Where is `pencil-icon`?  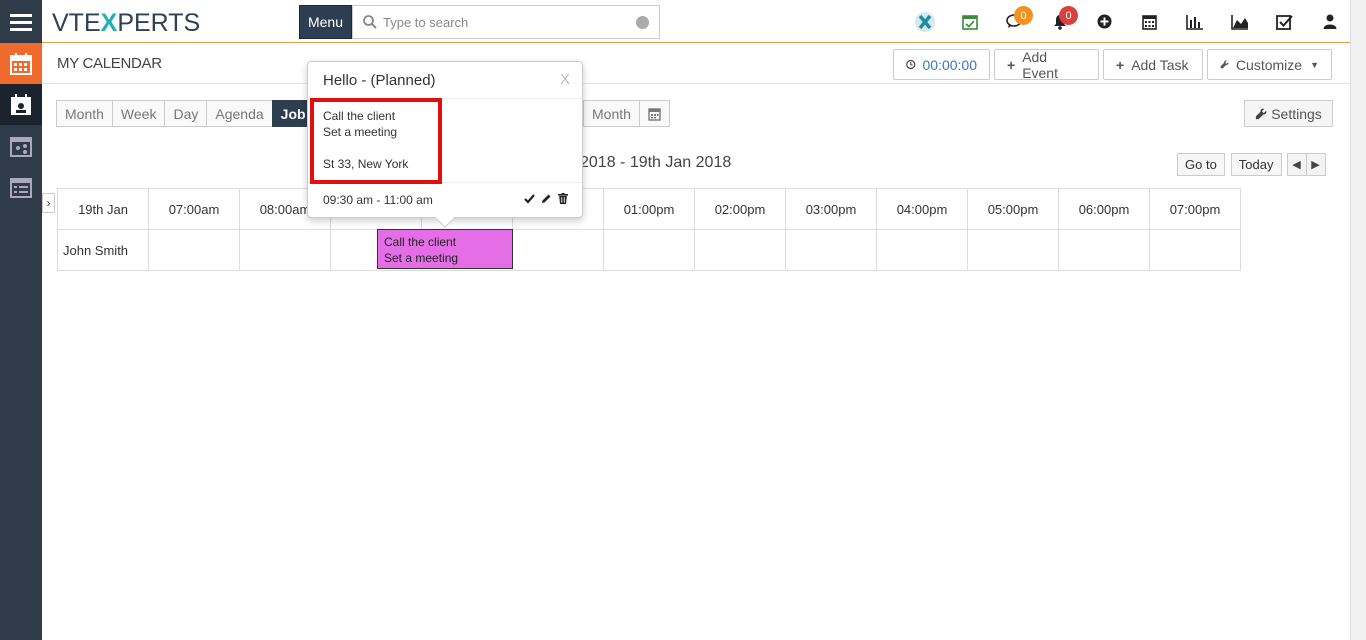 pencil-icon is located at coordinates (546, 198).